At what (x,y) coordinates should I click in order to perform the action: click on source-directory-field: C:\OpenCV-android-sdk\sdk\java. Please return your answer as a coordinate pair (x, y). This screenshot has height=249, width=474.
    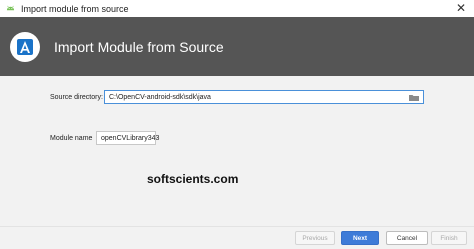
    Looking at the image, I should click on (264, 97).